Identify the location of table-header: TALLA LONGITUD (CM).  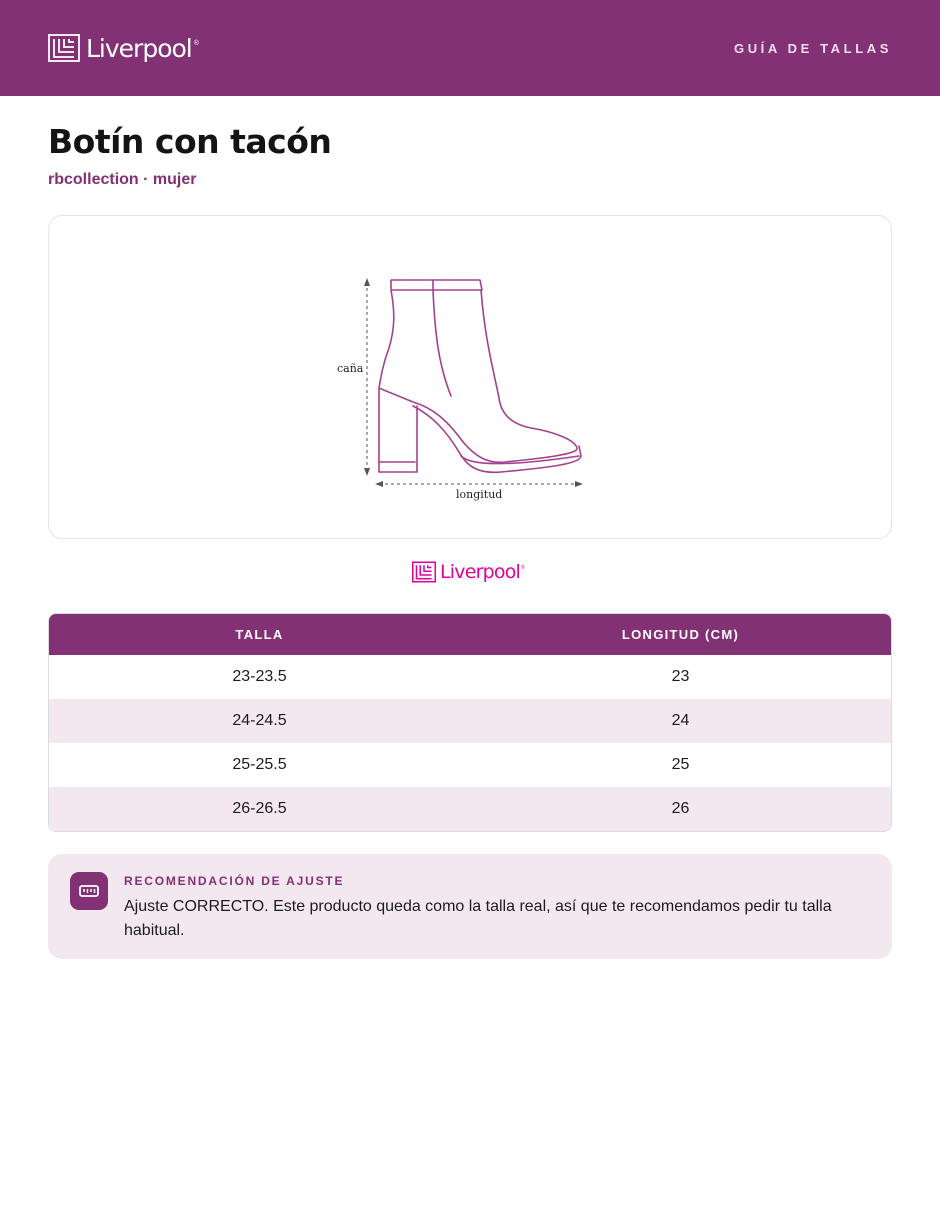
(470, 634).